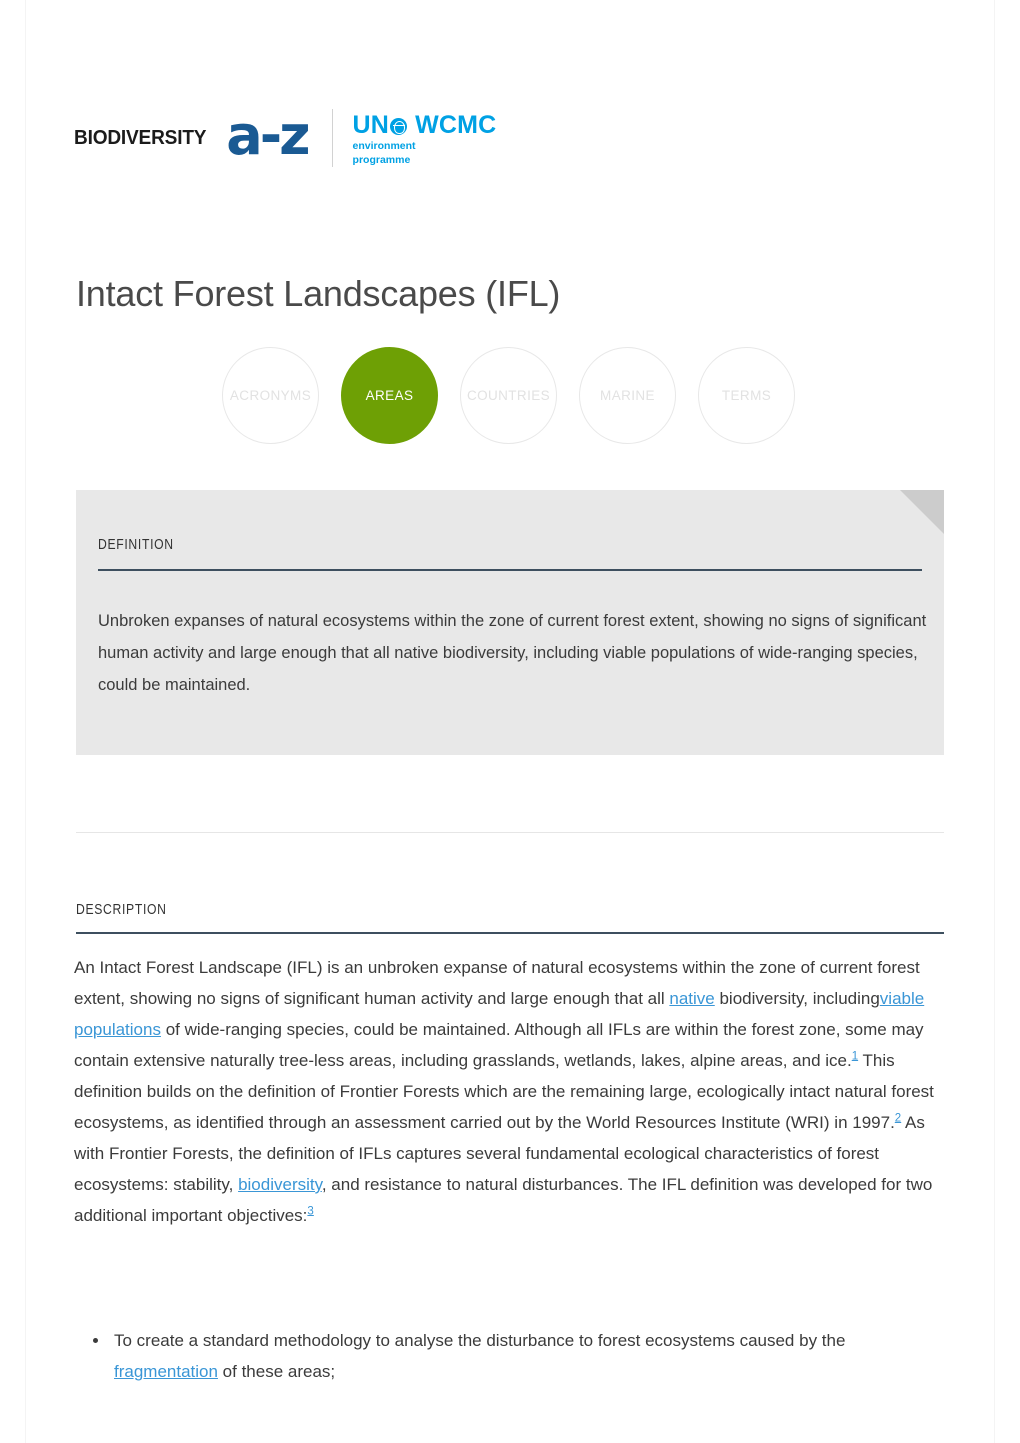 This screenshot has height=1443, width=1020. I want to click on biodiversity-wordmark: BIODIVERSITY, so click(140, 137).